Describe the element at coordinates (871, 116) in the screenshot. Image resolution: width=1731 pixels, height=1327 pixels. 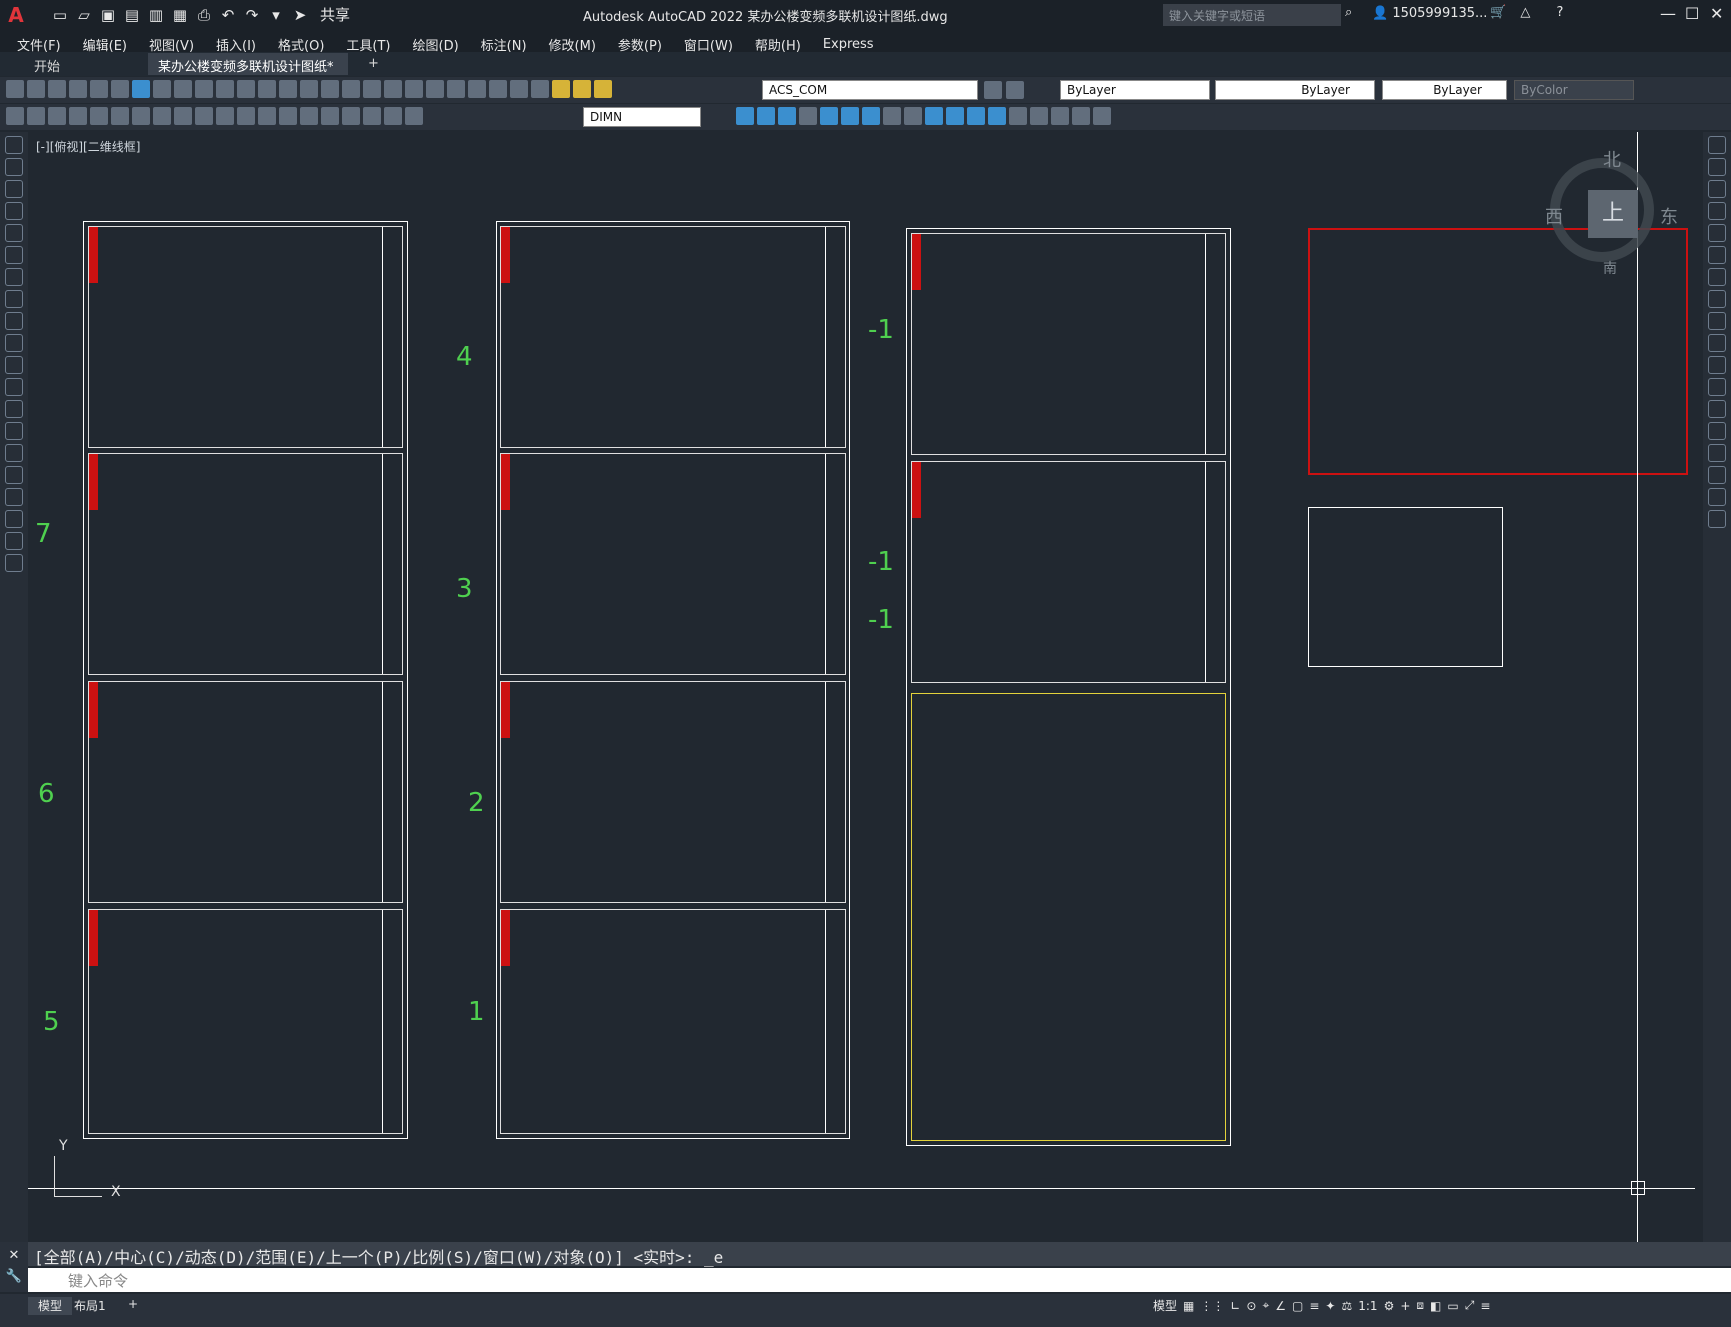
I see `array-icon` at that location.